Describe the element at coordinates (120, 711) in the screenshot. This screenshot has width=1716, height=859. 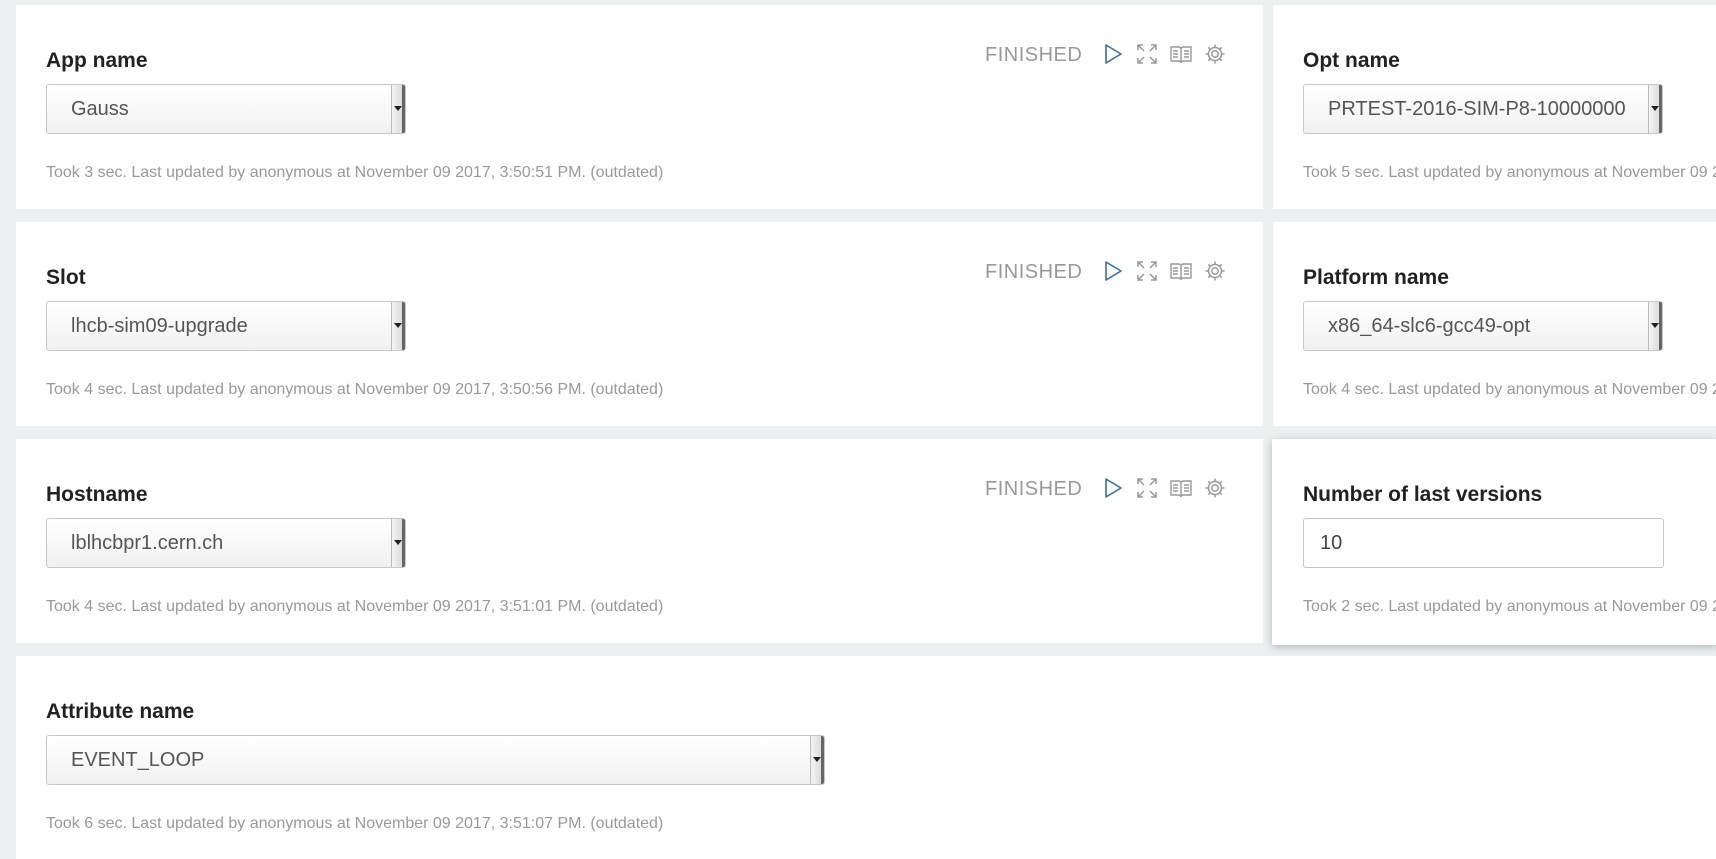
I see `field-label: Attribute name` at that location.